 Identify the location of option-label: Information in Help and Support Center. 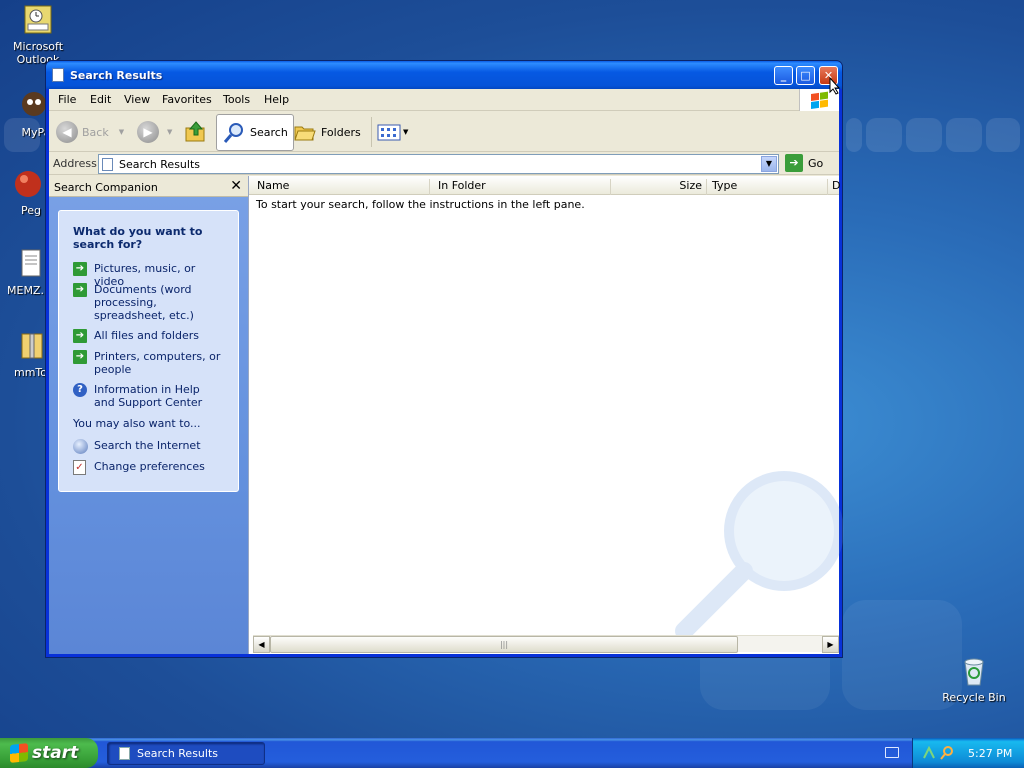
(148, 396).